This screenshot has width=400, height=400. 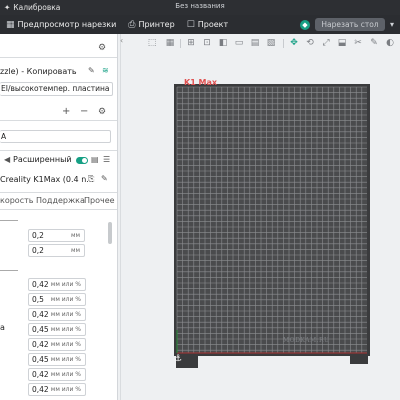 I want to click on row-marker: а, so click(x=2, y=327).